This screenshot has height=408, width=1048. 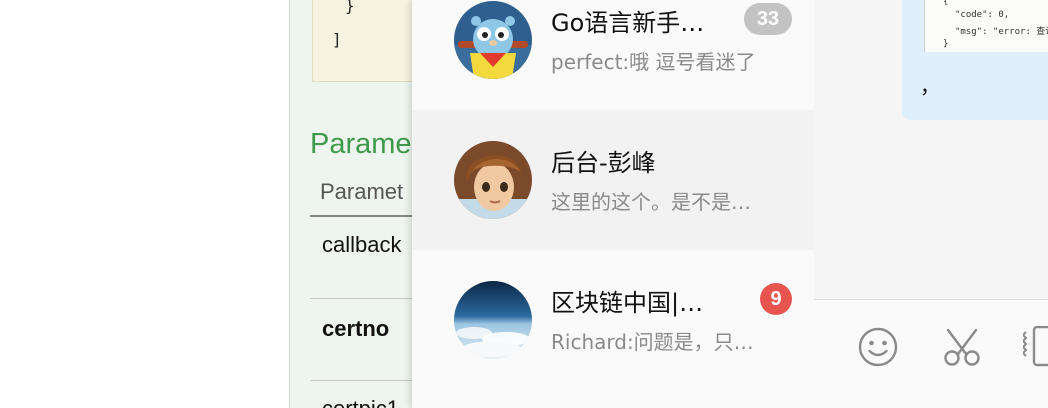 What do you see at coordinates (930, 86) in the screenshot?
I see `message-text: ，` at bounding box center [930, 86].